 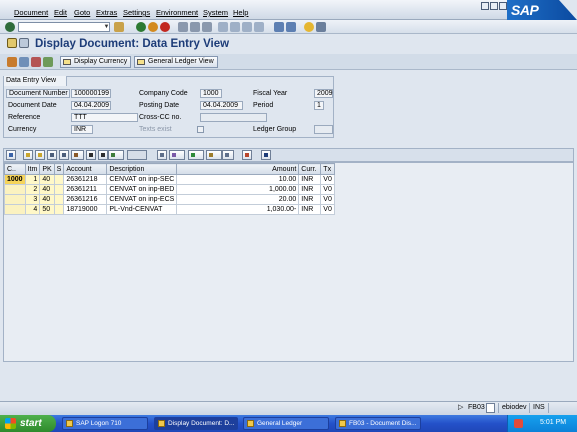 I want to click on cell-amount: 20.00, so click(x=238, y=199).